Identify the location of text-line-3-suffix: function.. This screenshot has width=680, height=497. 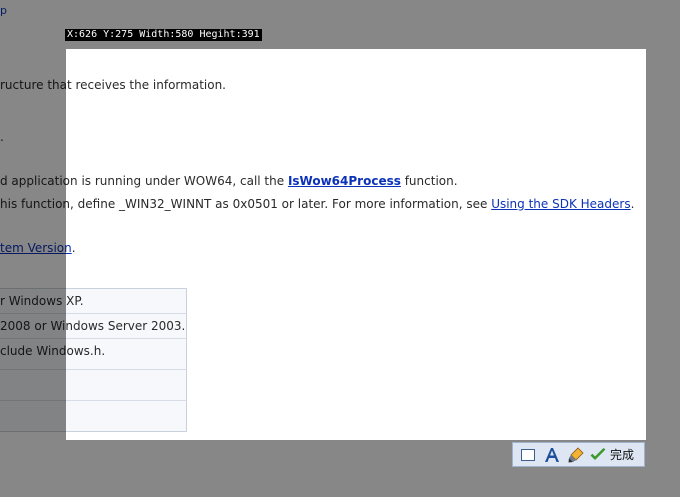
(429, 181).